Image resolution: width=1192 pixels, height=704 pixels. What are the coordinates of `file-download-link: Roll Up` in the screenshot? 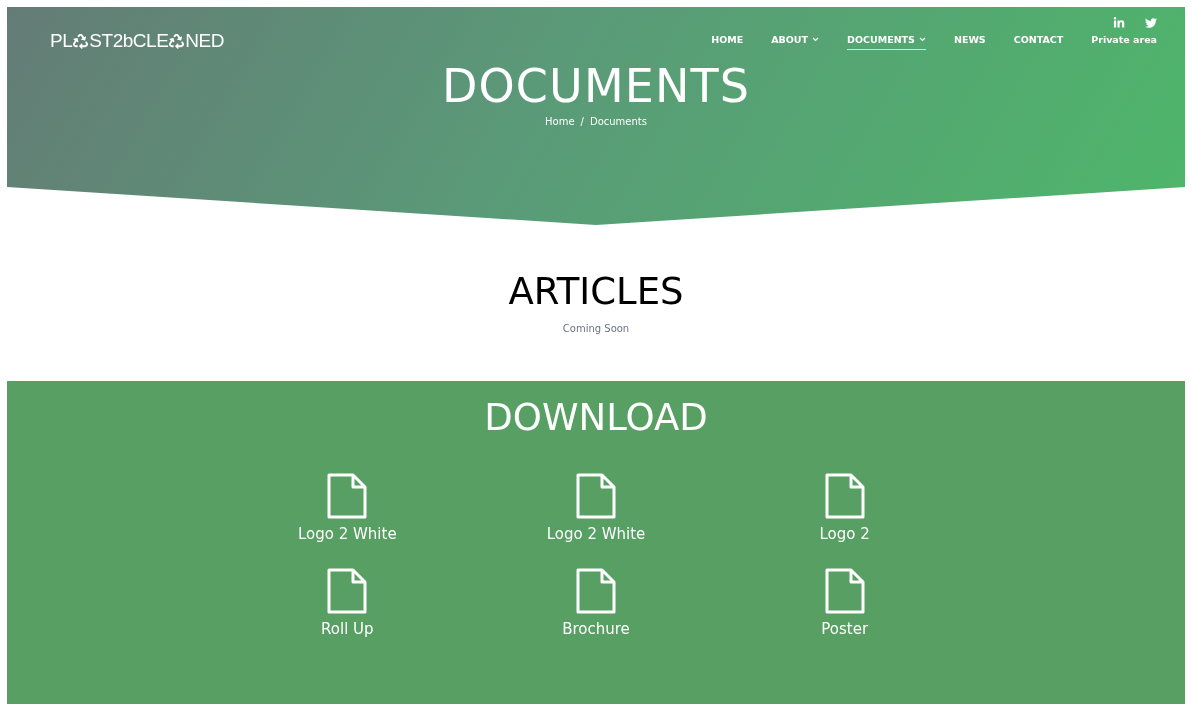 It's located at (347, 603).